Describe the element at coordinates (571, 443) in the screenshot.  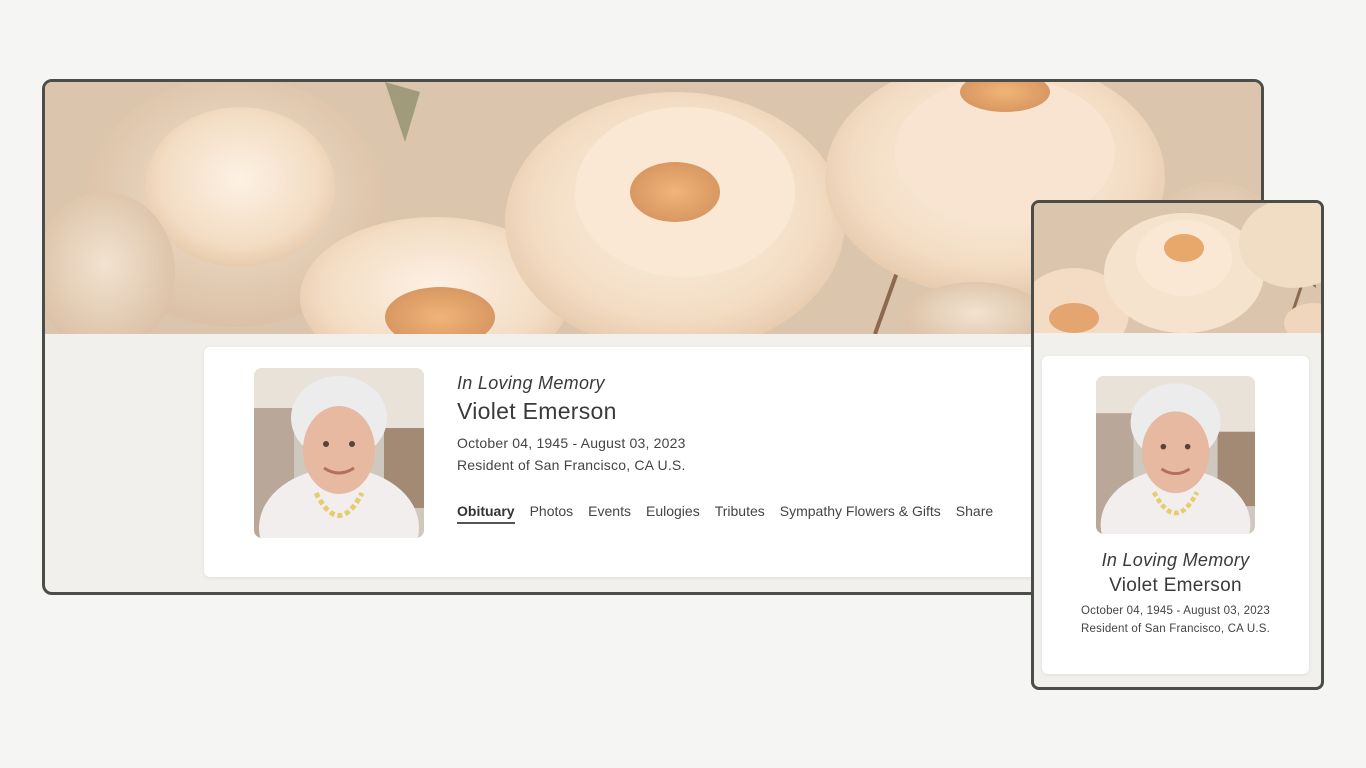
I see `life-dates: October 04, 1945 - August 03, 2023` at that location.